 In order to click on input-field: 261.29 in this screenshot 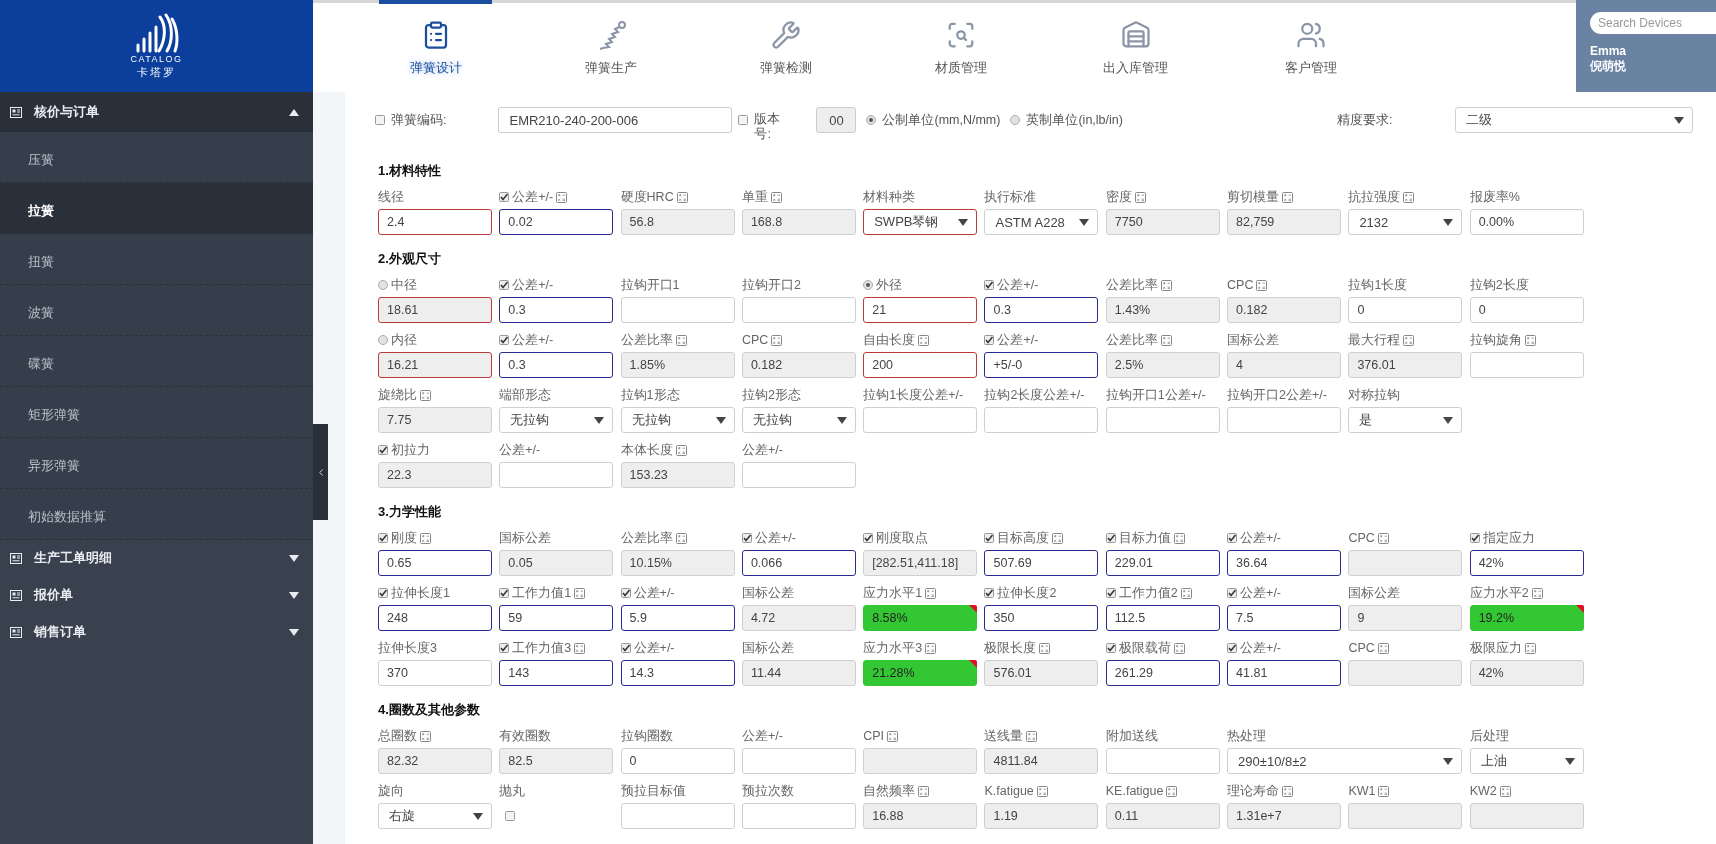, I will do `click(1162, 673)`.